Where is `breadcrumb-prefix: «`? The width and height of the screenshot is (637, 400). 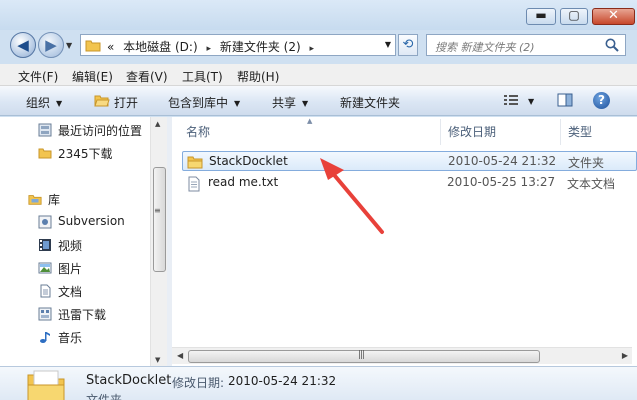
breadcrumb-prefix: « is located at coordinates (110, 47).